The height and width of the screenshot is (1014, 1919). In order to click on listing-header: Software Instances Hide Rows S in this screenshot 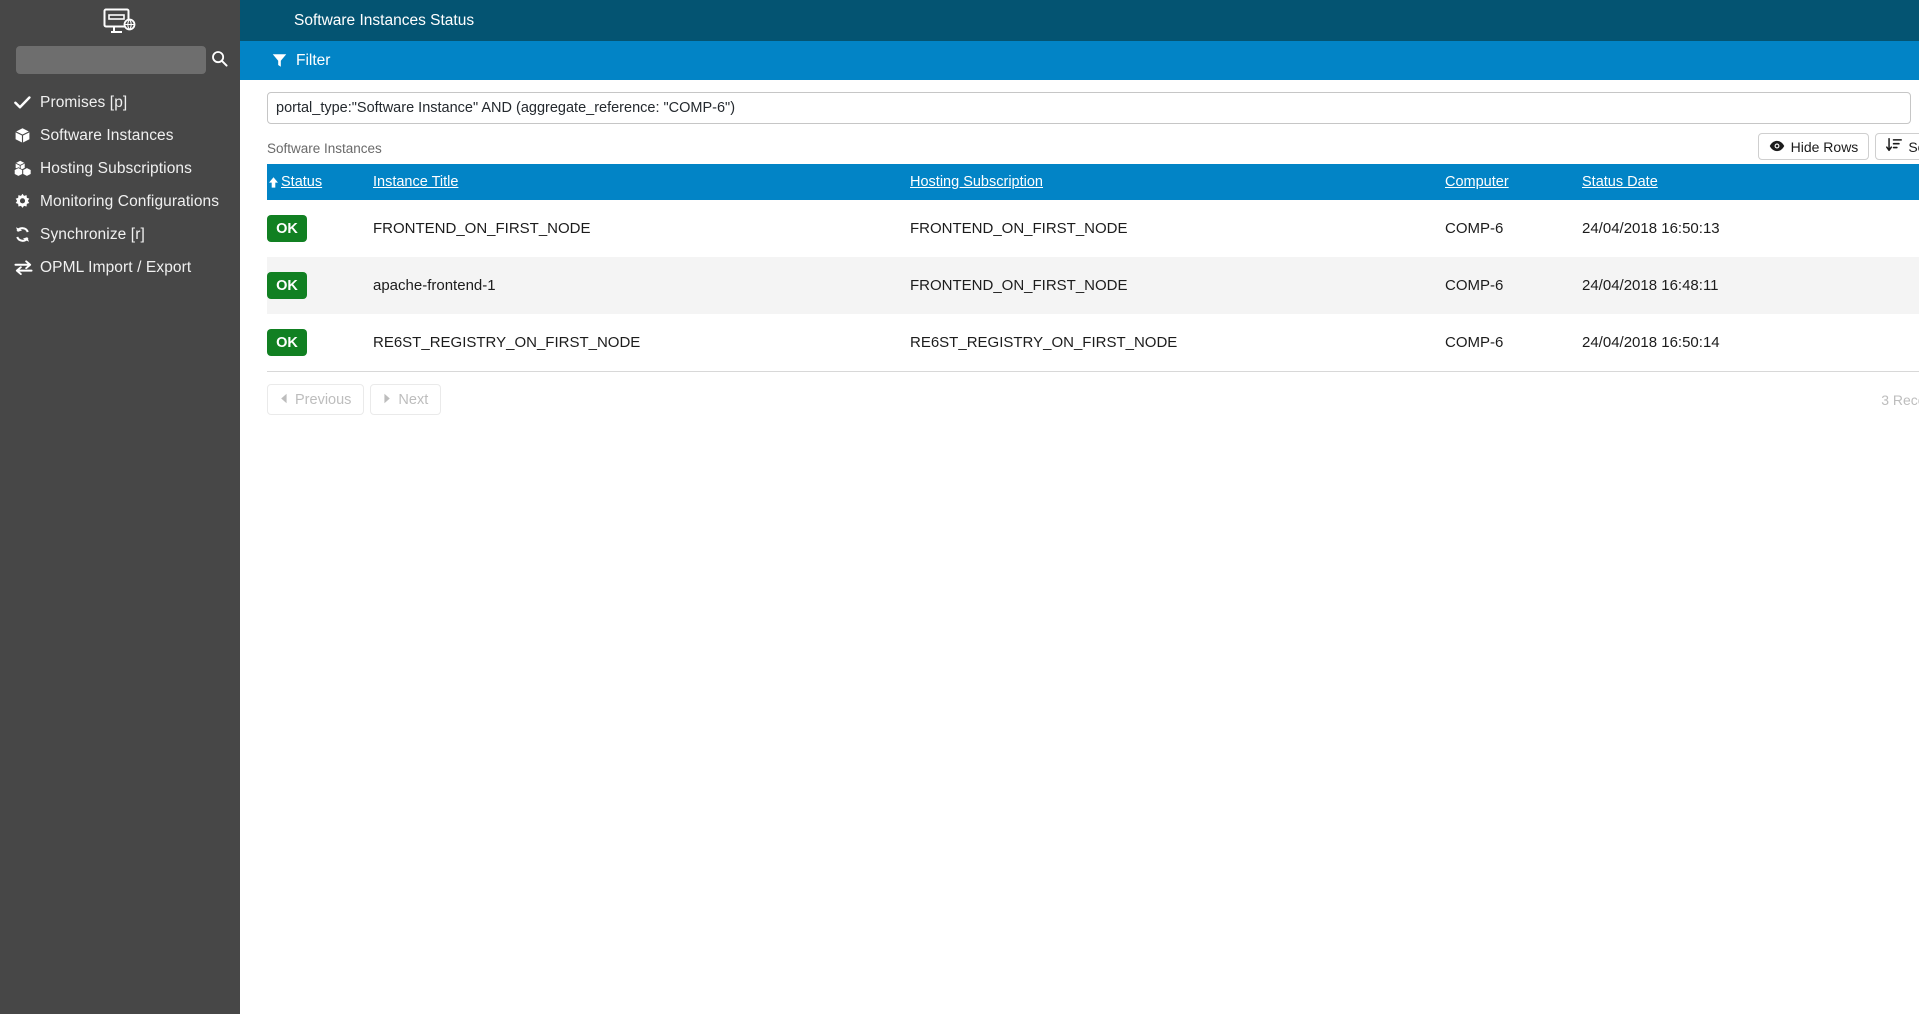, I will do `click(1079, 142)`.